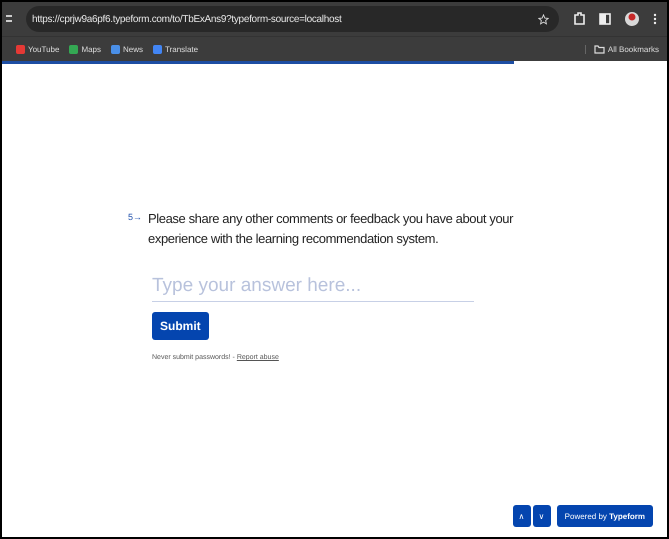 The image size is (669, 539). I want to click on site-info-icon, so click(9, 19).